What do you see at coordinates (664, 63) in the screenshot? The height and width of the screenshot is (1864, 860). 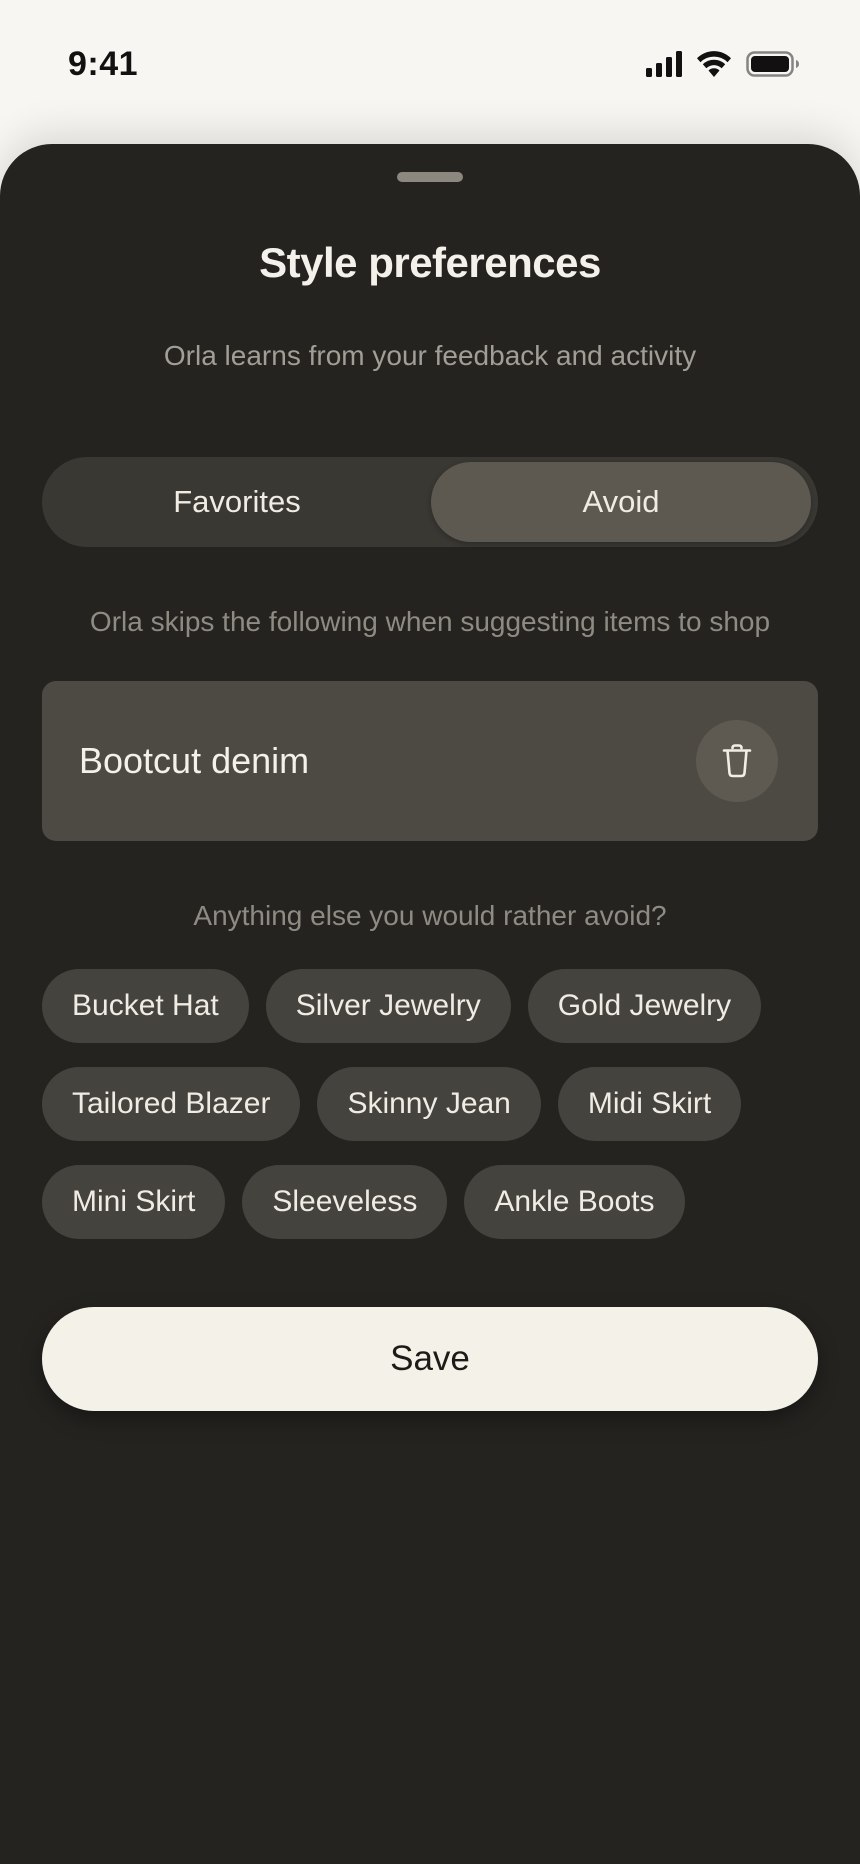 I see `cellular-signal-icon` at bounding box center [664, 63].